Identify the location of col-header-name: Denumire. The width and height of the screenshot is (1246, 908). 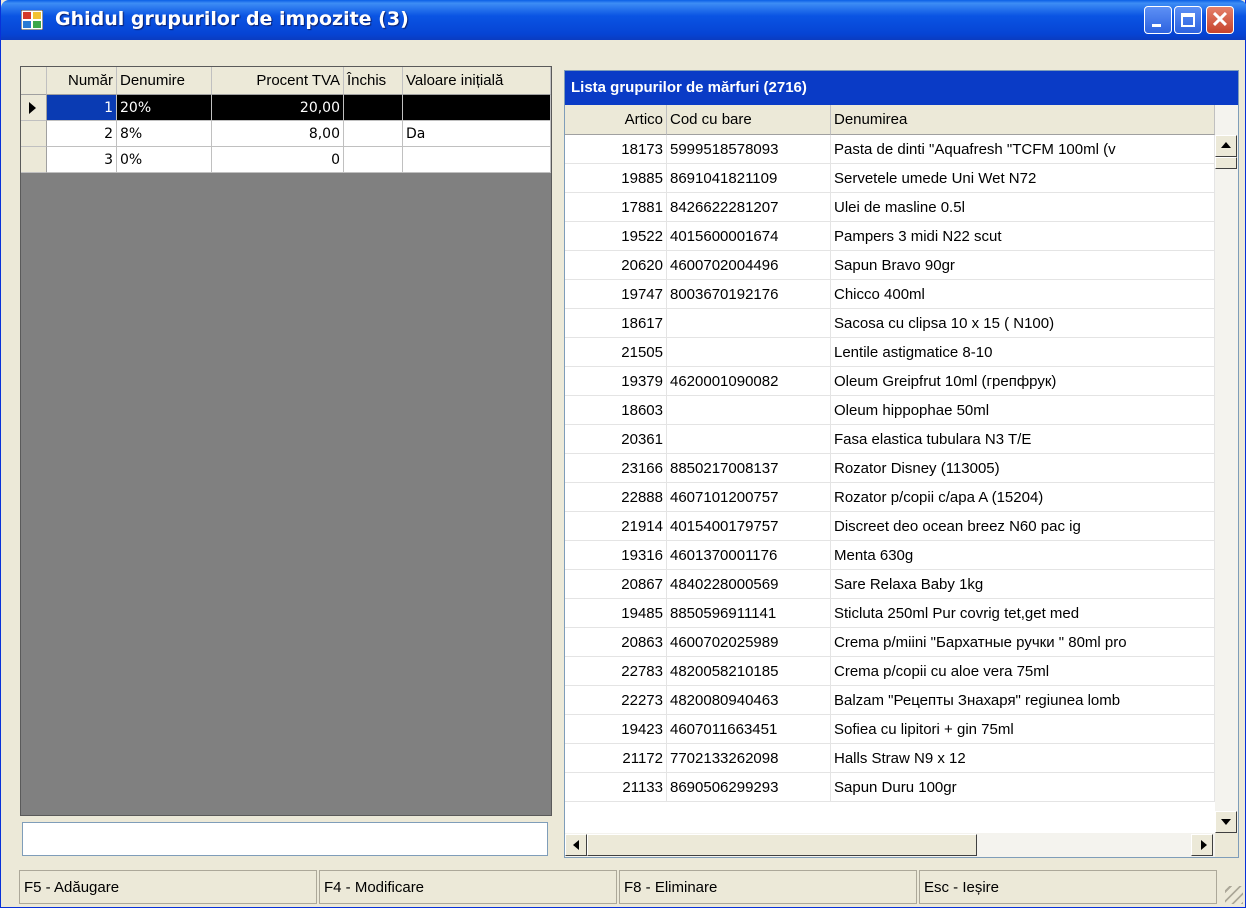
(164, 81).